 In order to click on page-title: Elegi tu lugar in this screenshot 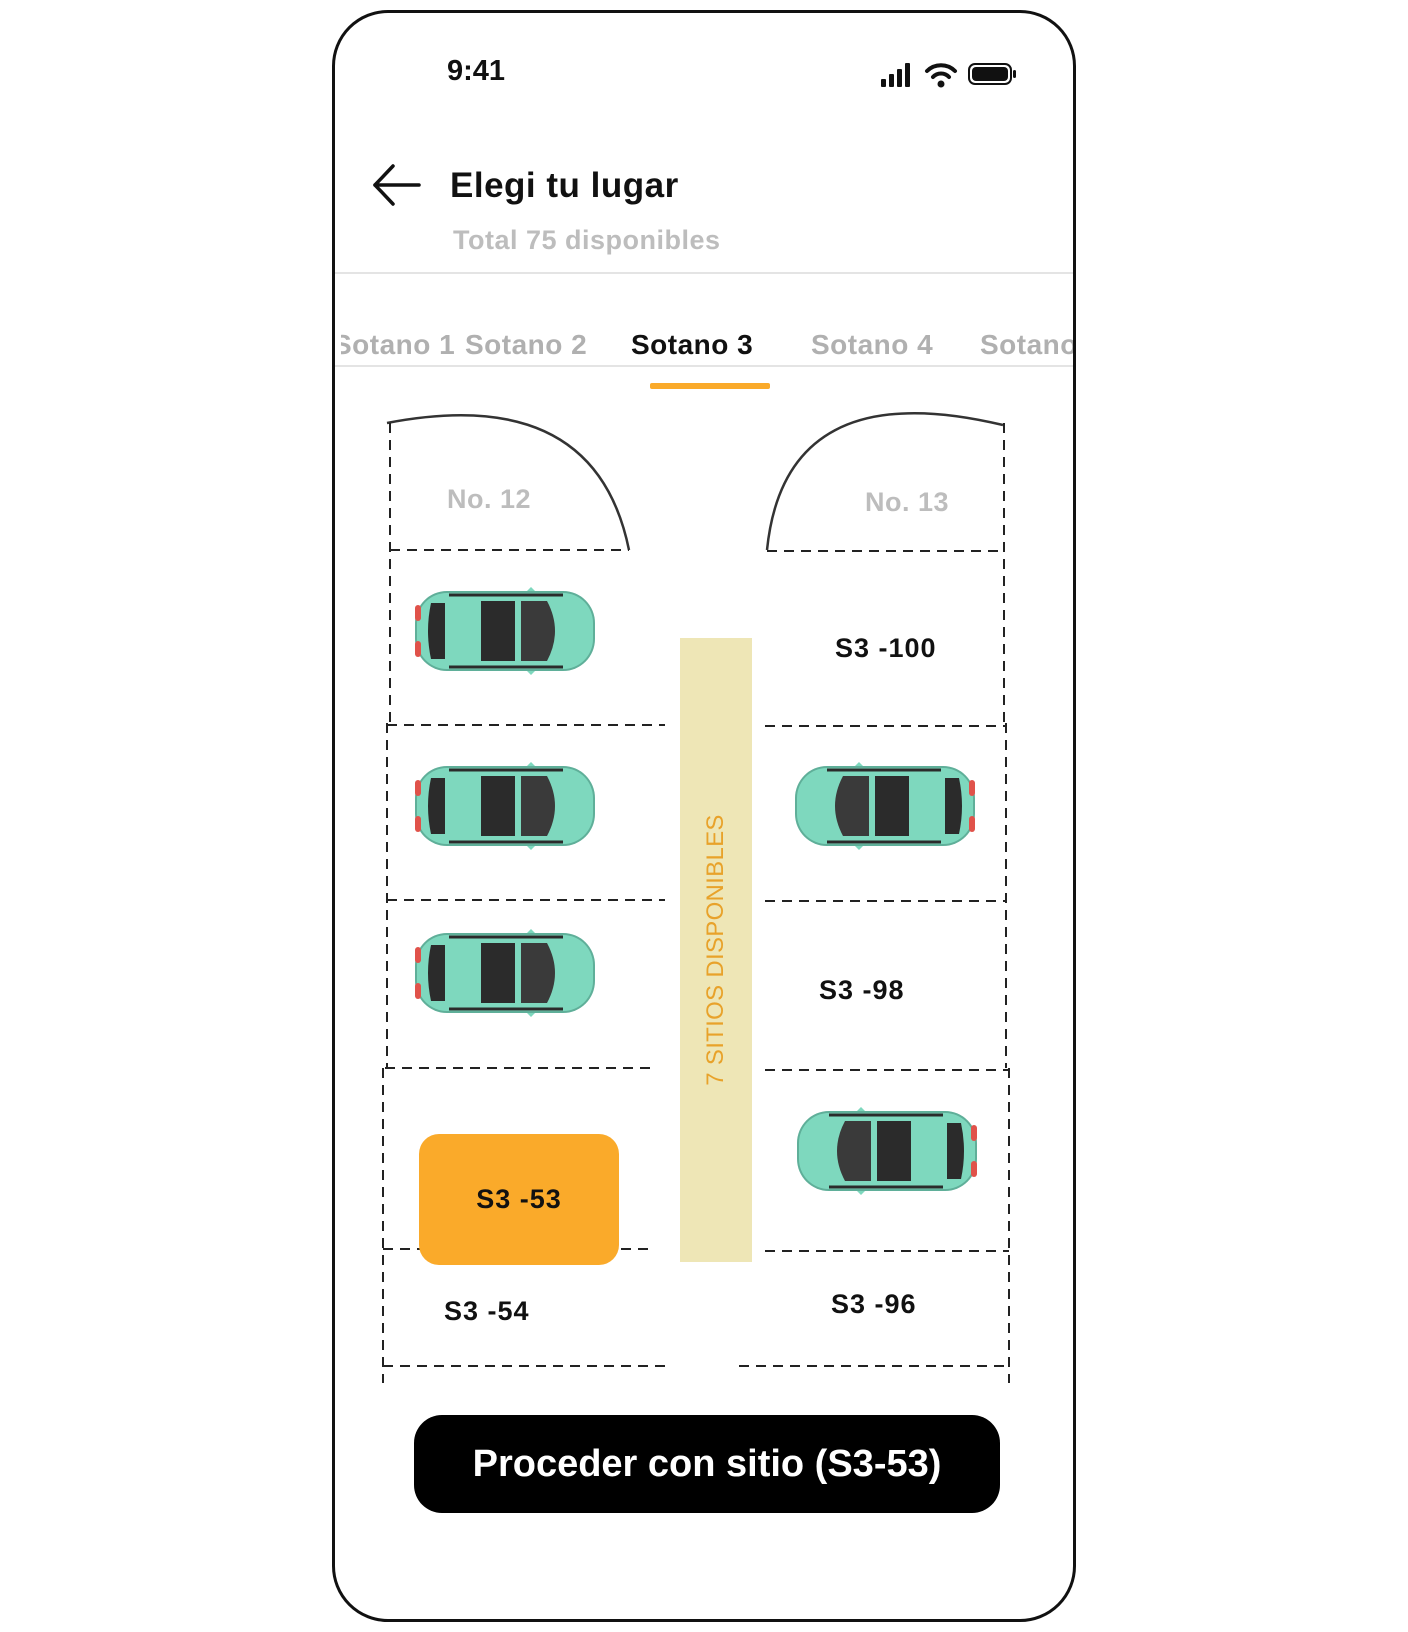, I will do `click(564, 185)`.